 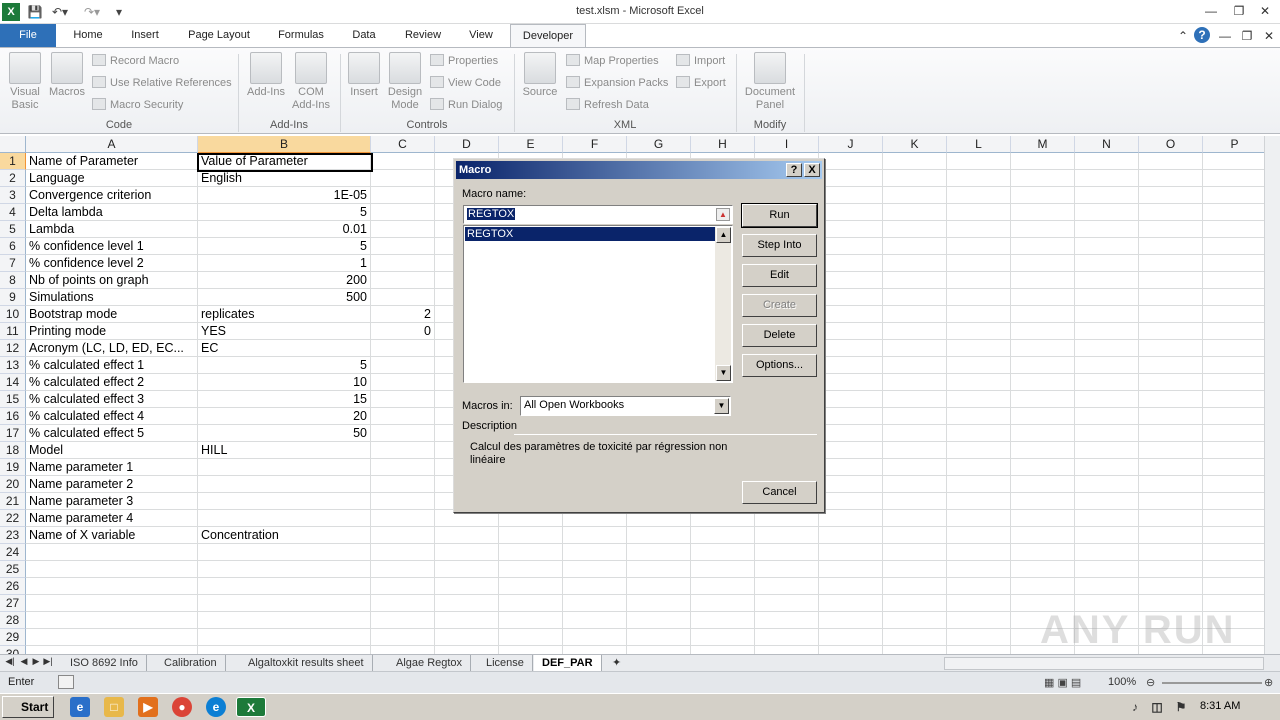 I want to click on excel-taskbar-icon: X, so click(x=251, y=707).